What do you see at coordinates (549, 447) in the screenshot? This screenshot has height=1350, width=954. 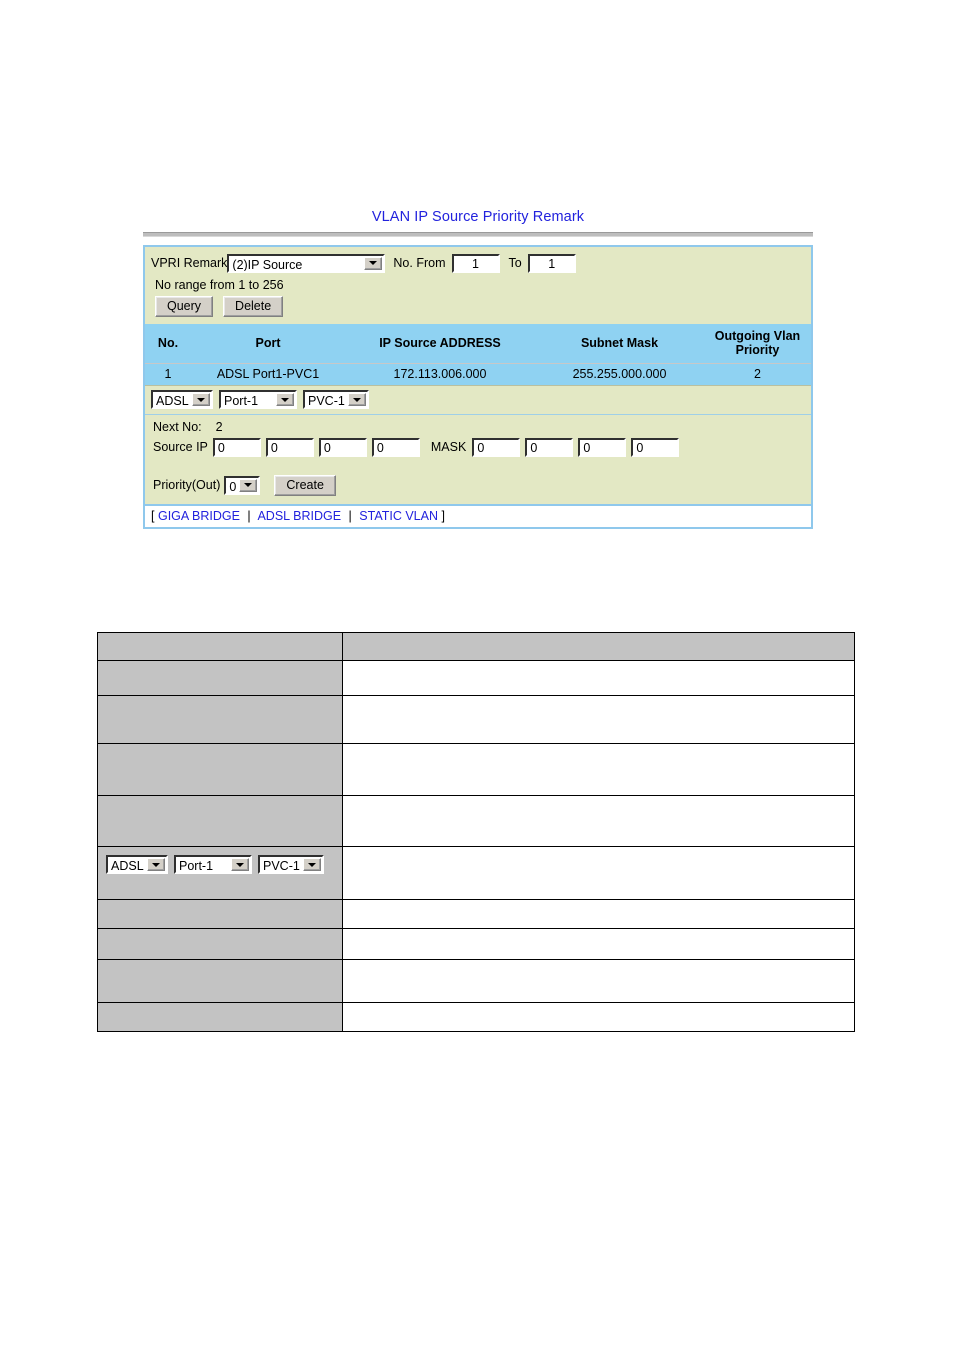 I see `mask-octet-2: 0` at bounding box center [549, 447].